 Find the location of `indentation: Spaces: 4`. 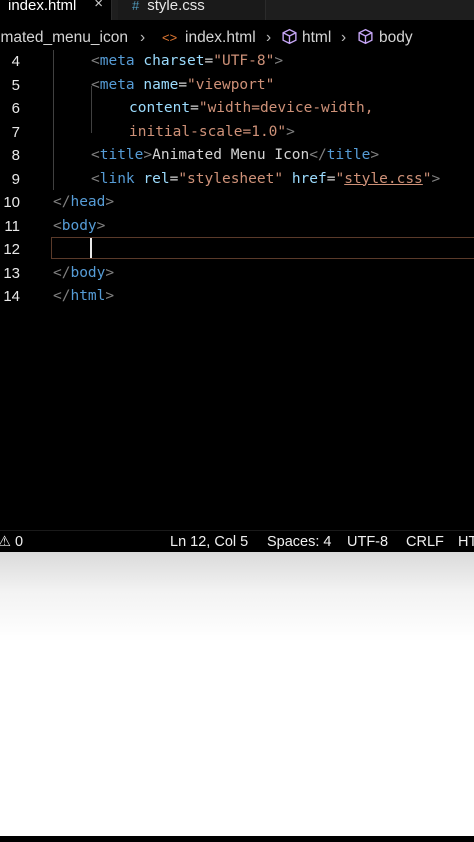

indentation: Spaces: 4 is located at coordinates (299, 541).